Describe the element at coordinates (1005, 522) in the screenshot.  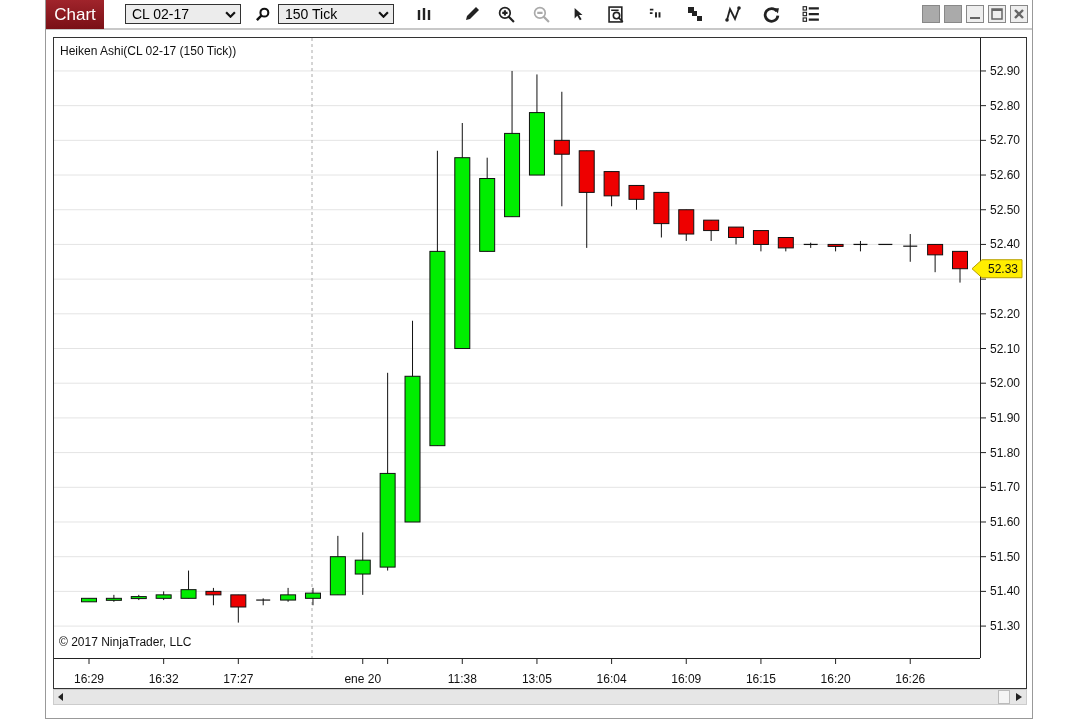
I see `price-label: 51.60` at that location.